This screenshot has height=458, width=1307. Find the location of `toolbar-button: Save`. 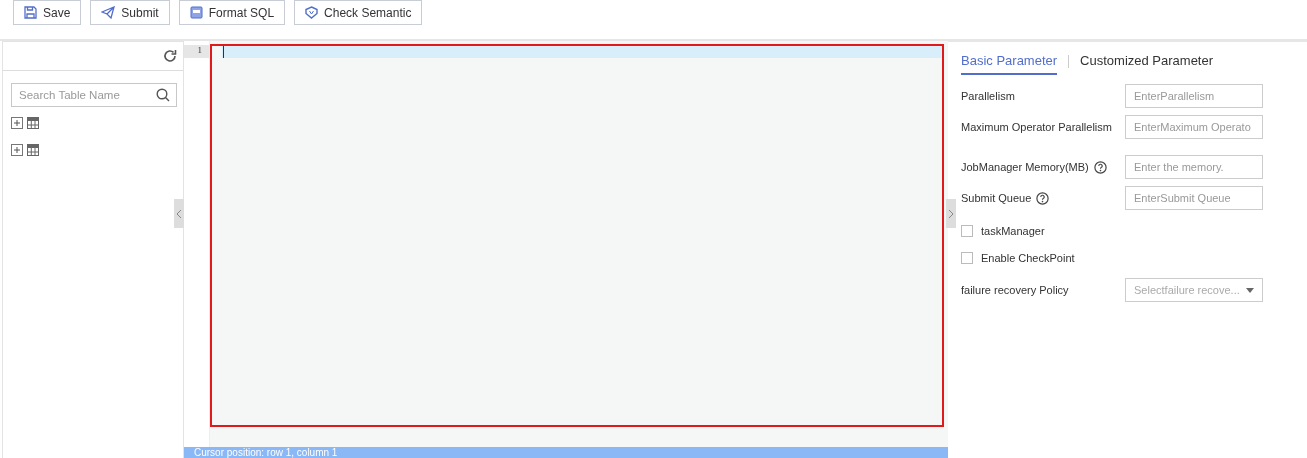

toolbar-button: Save is located at coordinates (47, 12).